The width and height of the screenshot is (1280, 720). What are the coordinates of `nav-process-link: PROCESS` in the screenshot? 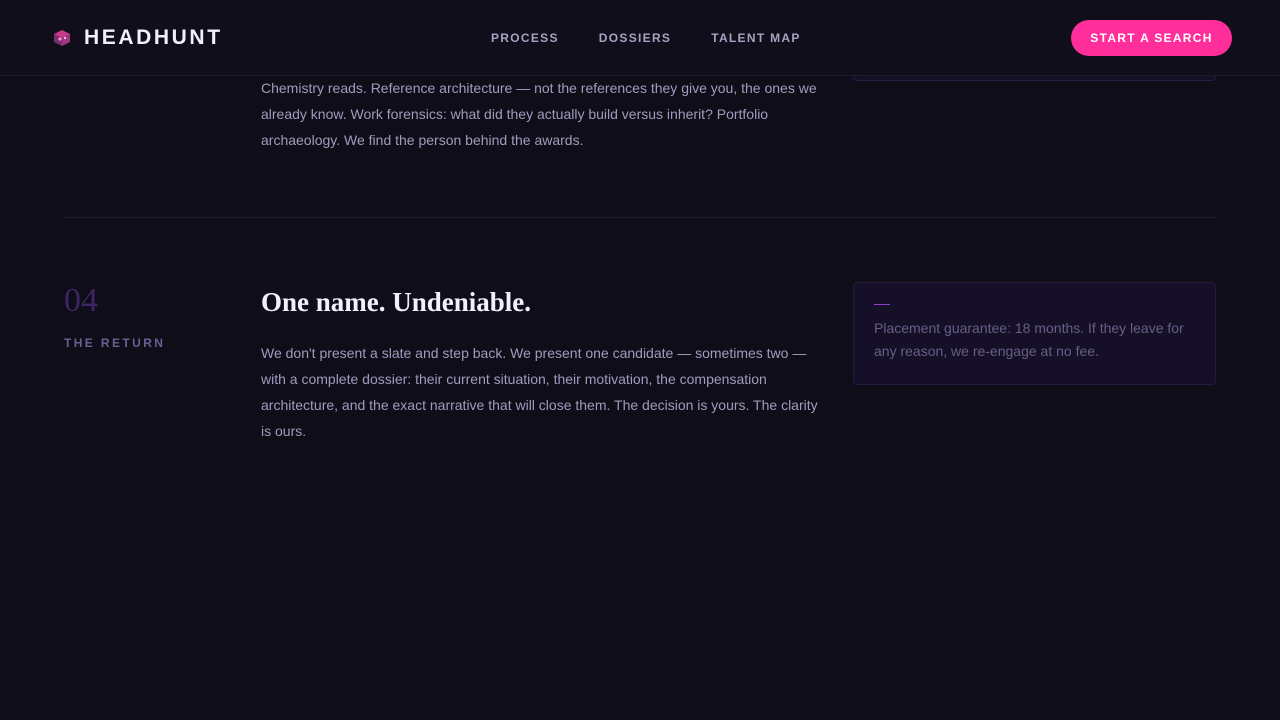 It's located at (525, 38).